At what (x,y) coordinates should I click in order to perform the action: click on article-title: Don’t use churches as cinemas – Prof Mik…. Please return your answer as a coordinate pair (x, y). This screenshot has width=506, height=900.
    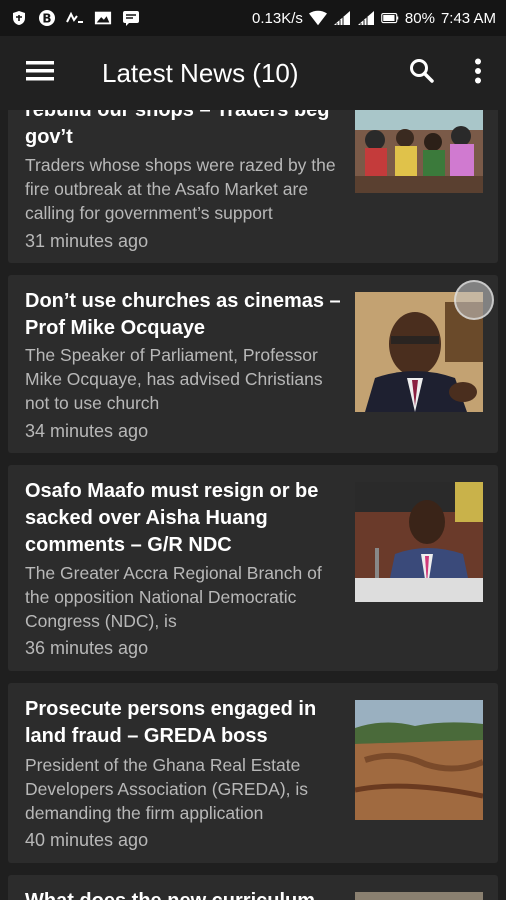
    Looking at the image, I should click on (183, 314).